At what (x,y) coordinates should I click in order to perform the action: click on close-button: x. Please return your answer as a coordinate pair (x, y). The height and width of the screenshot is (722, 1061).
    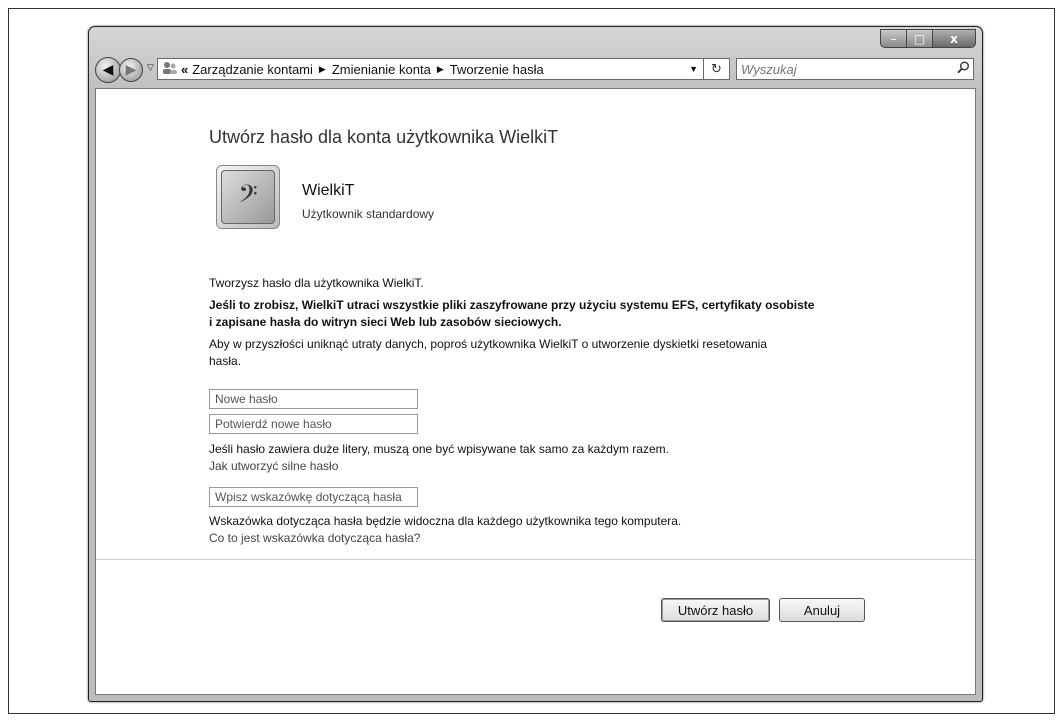
    Looking at the image, I should click on (954, 38).